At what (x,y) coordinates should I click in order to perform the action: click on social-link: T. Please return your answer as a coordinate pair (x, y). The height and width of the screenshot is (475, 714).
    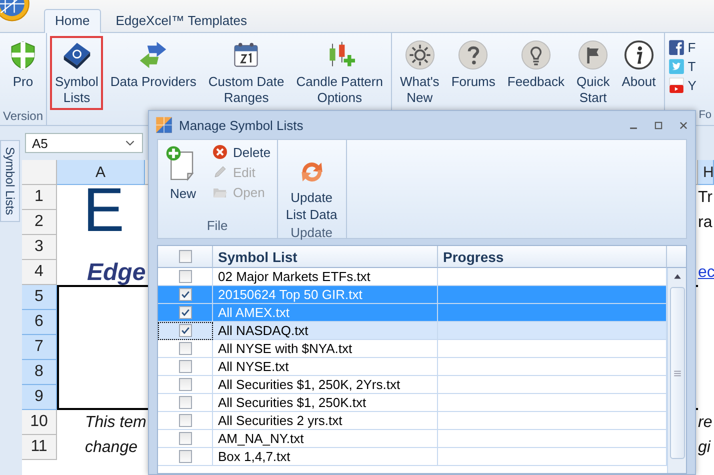
    Looking at the image, I should click on (682, 66).